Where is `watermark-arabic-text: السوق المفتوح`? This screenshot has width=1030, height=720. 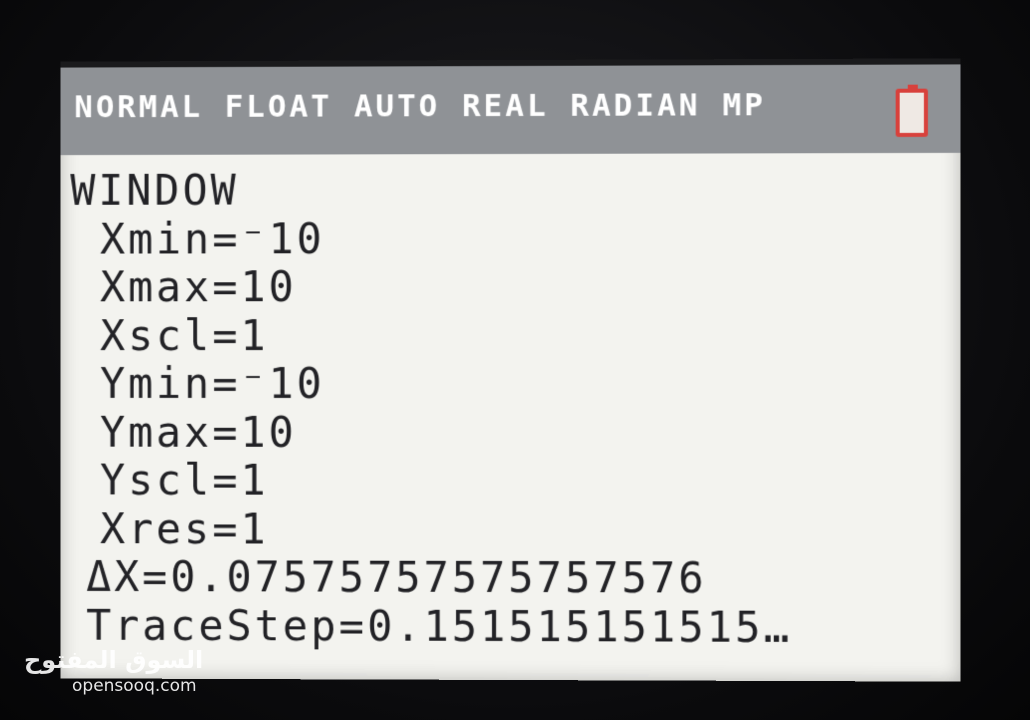
watermark-arabic-text: السوق المفتوح is located at coordinates (114, 660).